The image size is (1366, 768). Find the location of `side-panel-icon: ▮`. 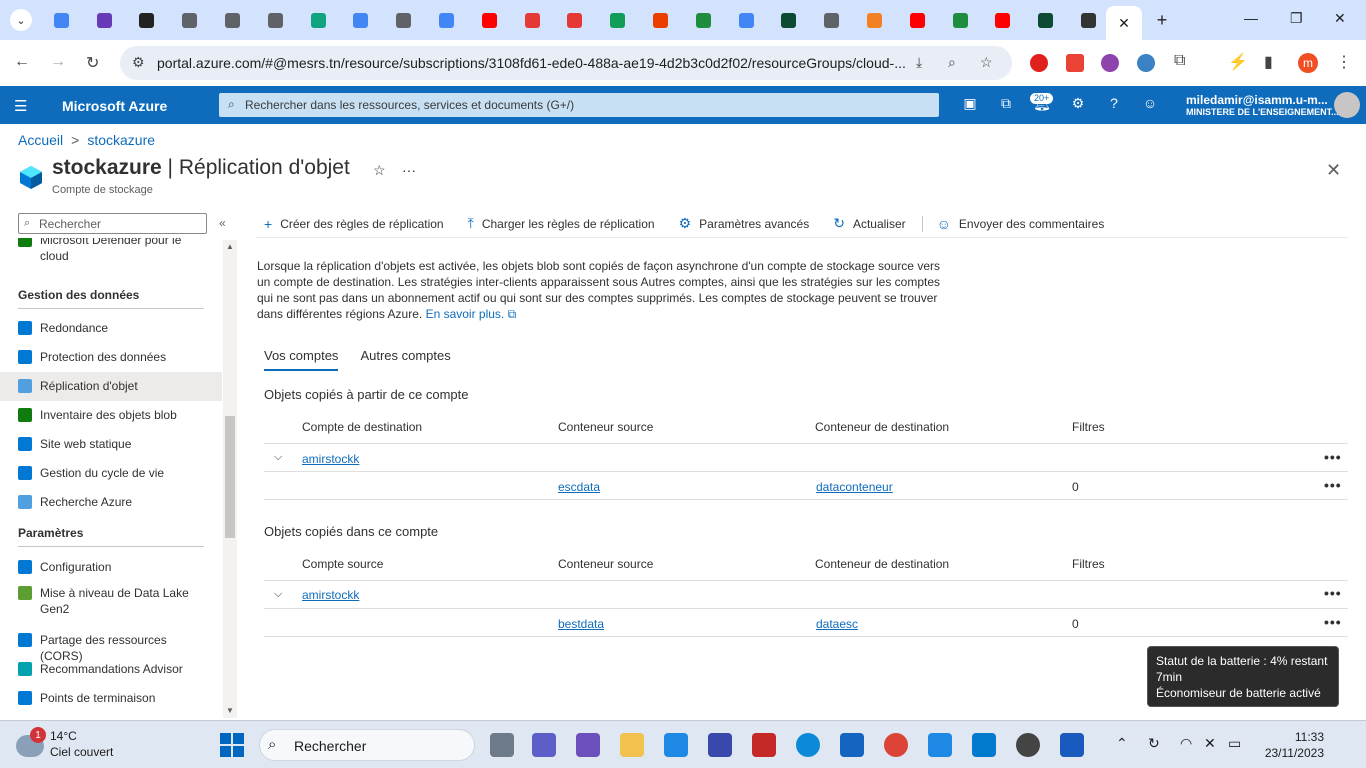

side-panel-icon: ▮ is located at coordinates (1268, 62).